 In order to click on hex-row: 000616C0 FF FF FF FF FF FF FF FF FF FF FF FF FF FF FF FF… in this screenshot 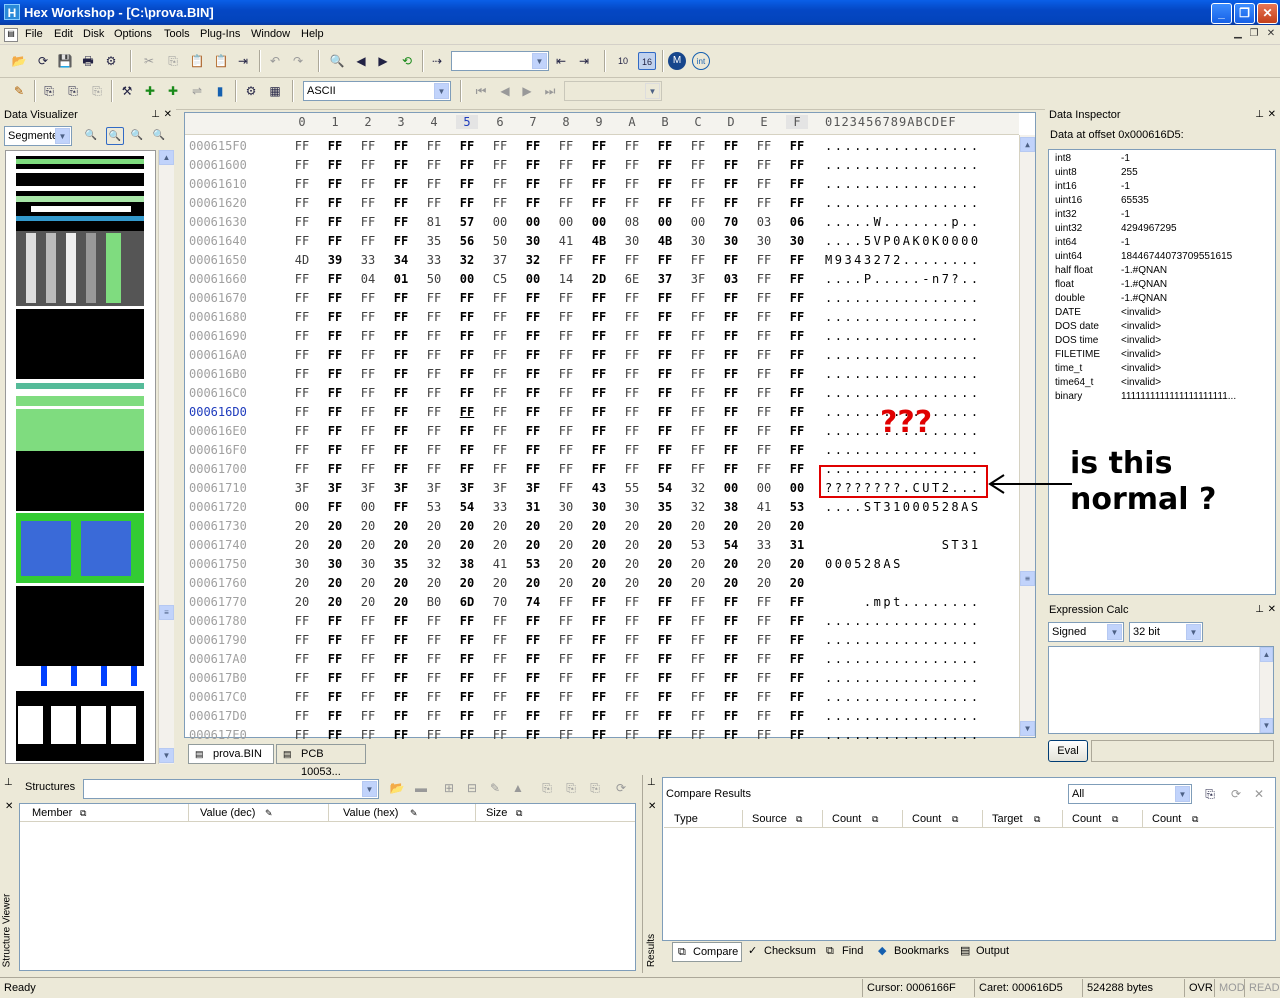, I will do `click(602, 393)`.